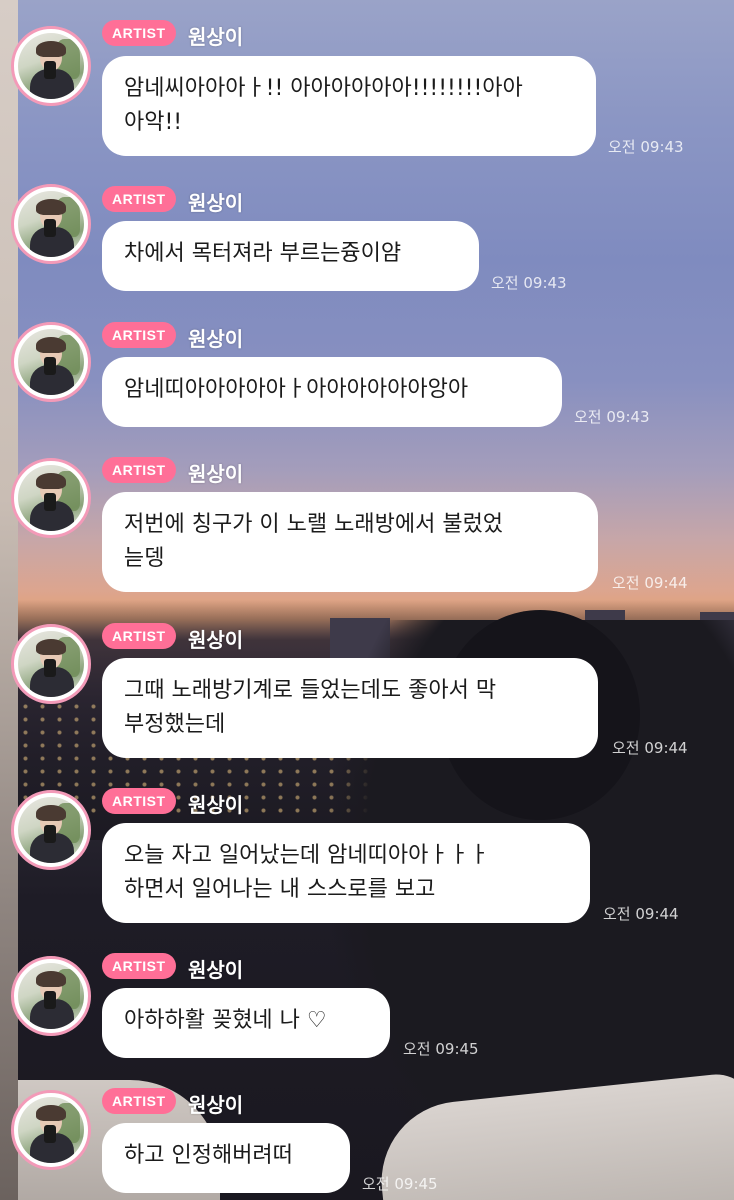  What do you see at coordinates (332, 392) in the screenshot?
I see `message-bubble: 암네띠아아아아아ㅏ아아아아아아앙아` at bounding box center [332, 392].